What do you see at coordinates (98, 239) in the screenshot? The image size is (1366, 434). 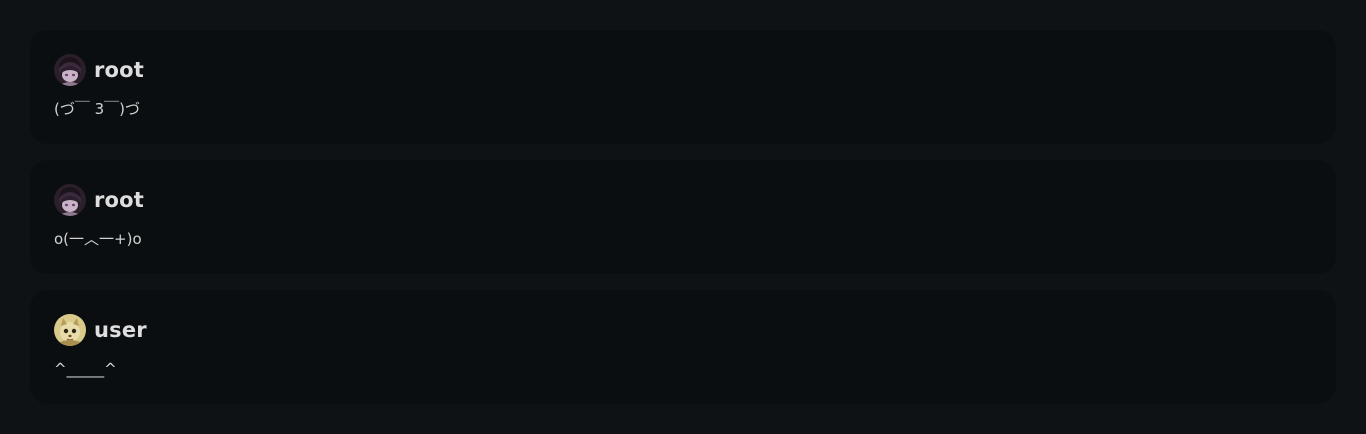 I see `comment-text: o(一︿一+)o` at bounding box center [98, 239].